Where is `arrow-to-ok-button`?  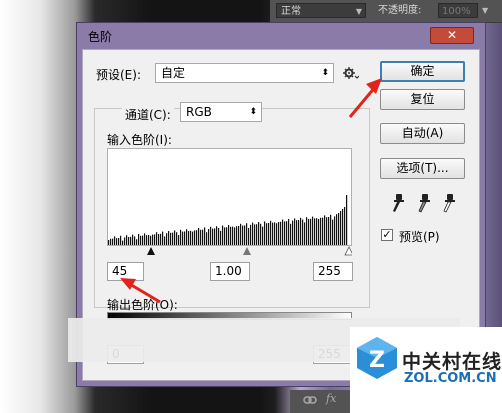 arrow-to-ok-button is located at coordinates (365, 98).